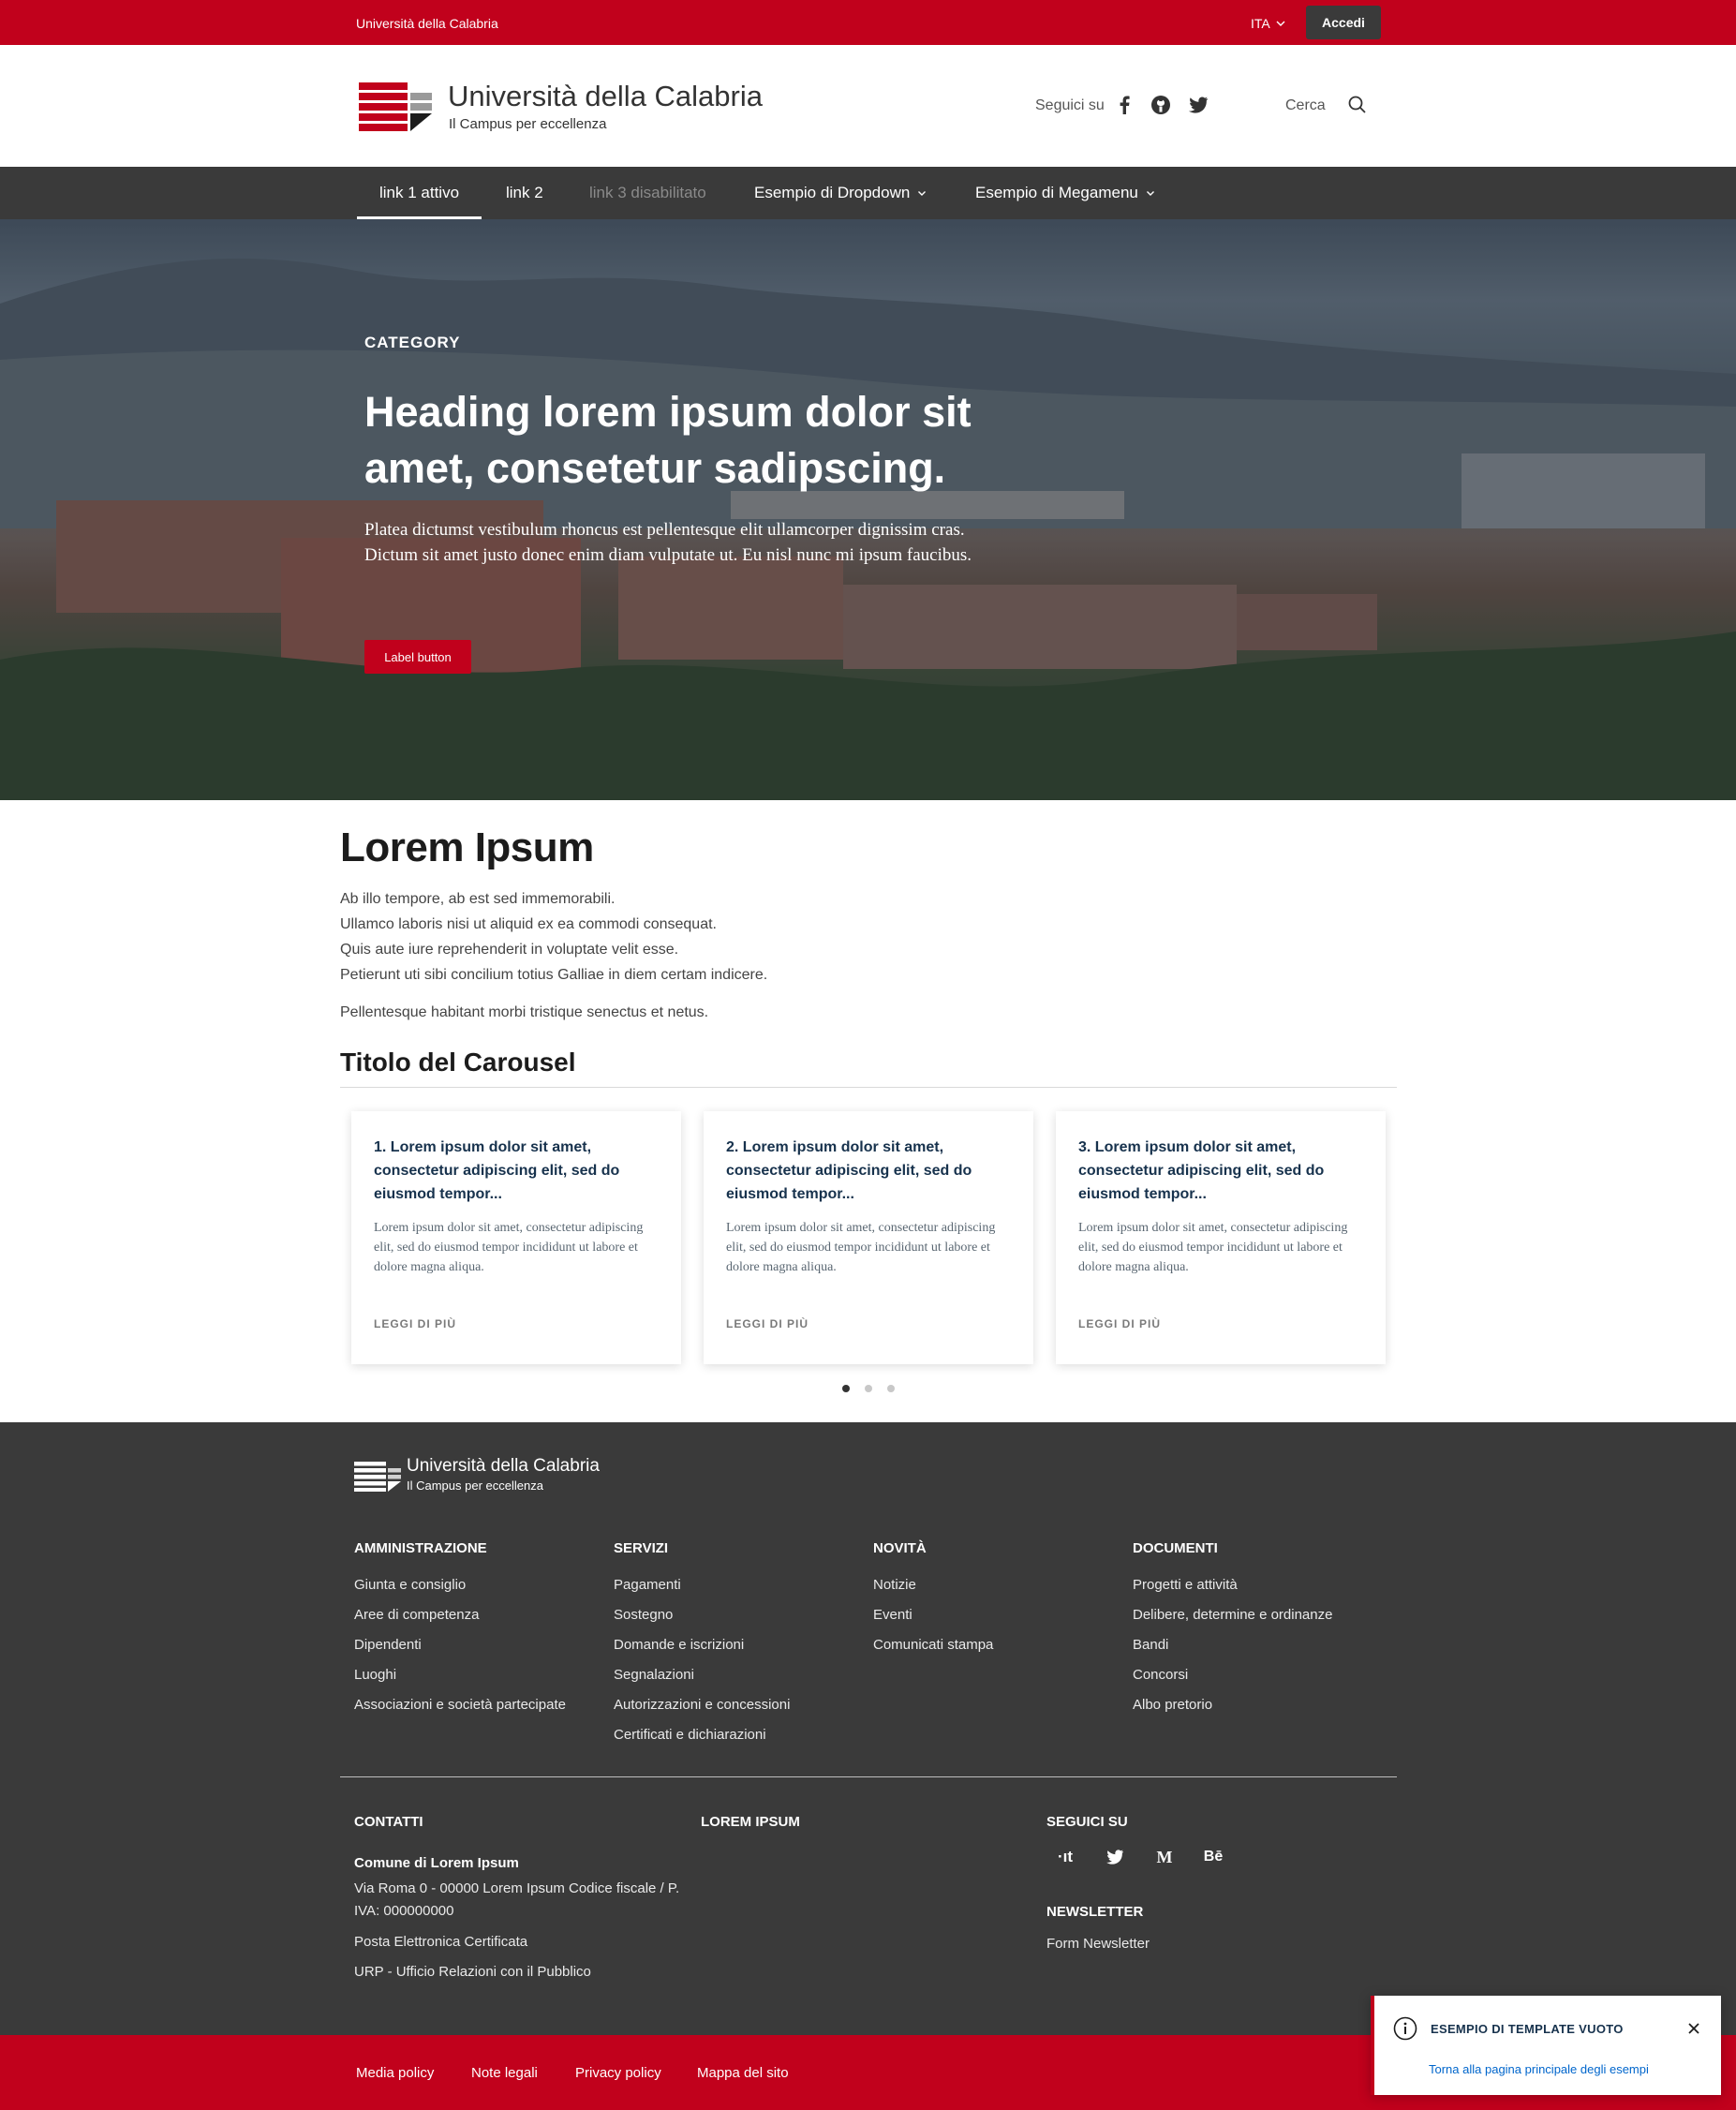  What do you see at coordinates (441, 1942) in the screenshot?
I see `pec-link: Posta Elettronica Certificata` at bounding box center [441, 1942].